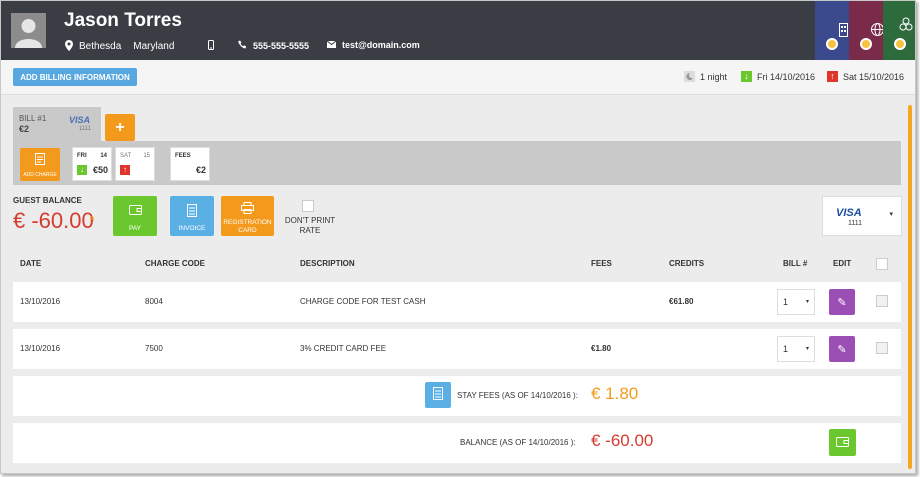 Image resolution: width=920 pixels, height=477 pixels. I want to click on mobile-phone-icon, so click(211, 45).